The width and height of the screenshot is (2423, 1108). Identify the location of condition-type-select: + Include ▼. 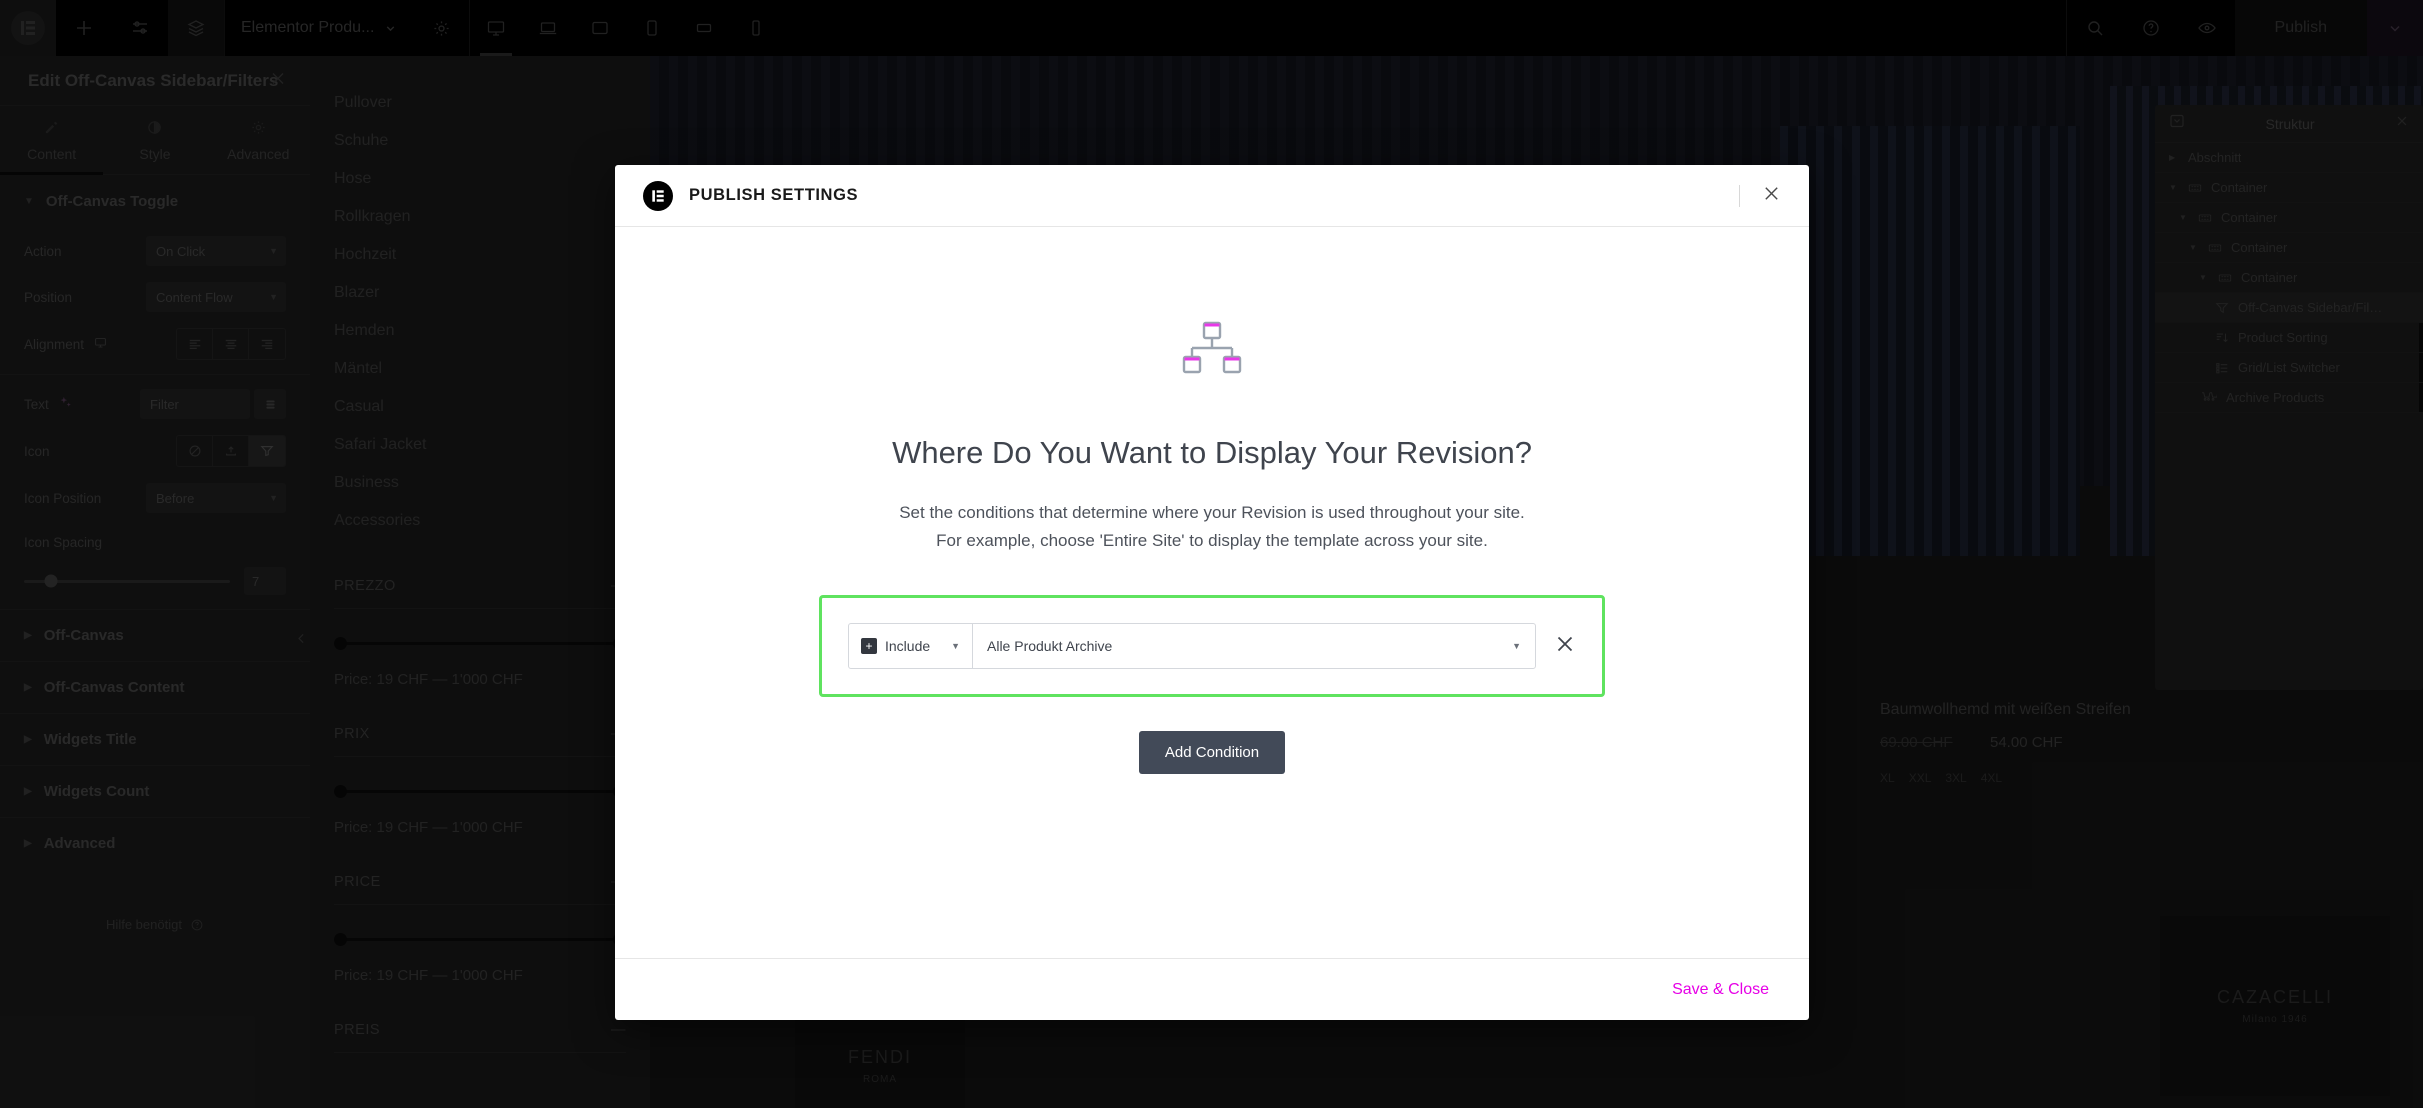
(911, 646).